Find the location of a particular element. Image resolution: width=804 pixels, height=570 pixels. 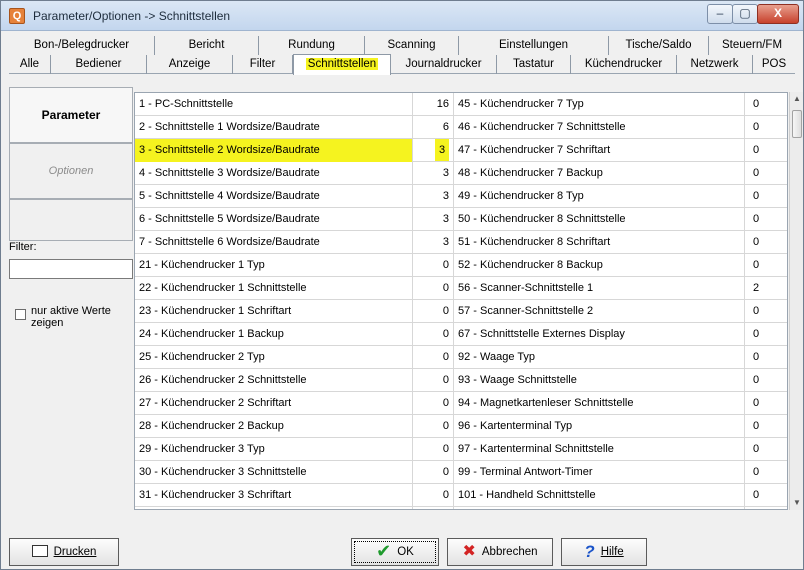

param-label-left: 2 - Schnittstelle 1 Wordsize/Baudrate is located at coordinates (274, 127).